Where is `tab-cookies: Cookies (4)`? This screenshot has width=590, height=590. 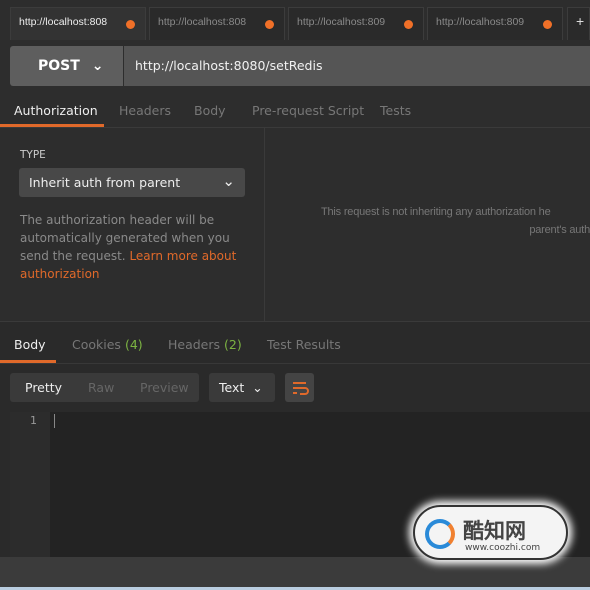 tab-cookies: Cookies (4) is located at coordinates (107, 344).